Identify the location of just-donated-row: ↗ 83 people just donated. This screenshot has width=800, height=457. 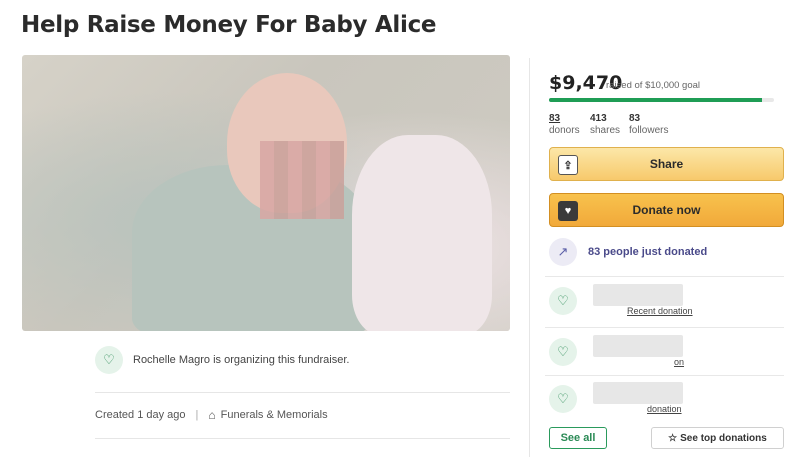
(666, 252).